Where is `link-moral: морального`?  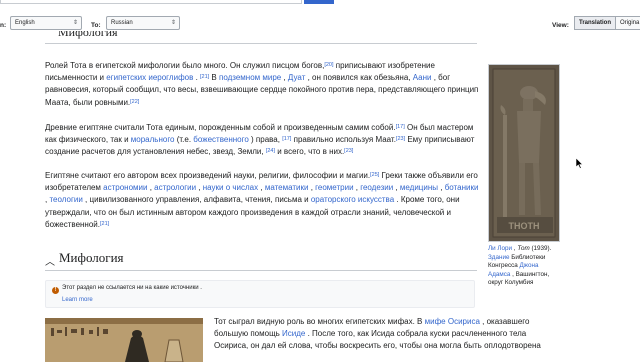
link-moral: морального is located at coordinates (153, 139).